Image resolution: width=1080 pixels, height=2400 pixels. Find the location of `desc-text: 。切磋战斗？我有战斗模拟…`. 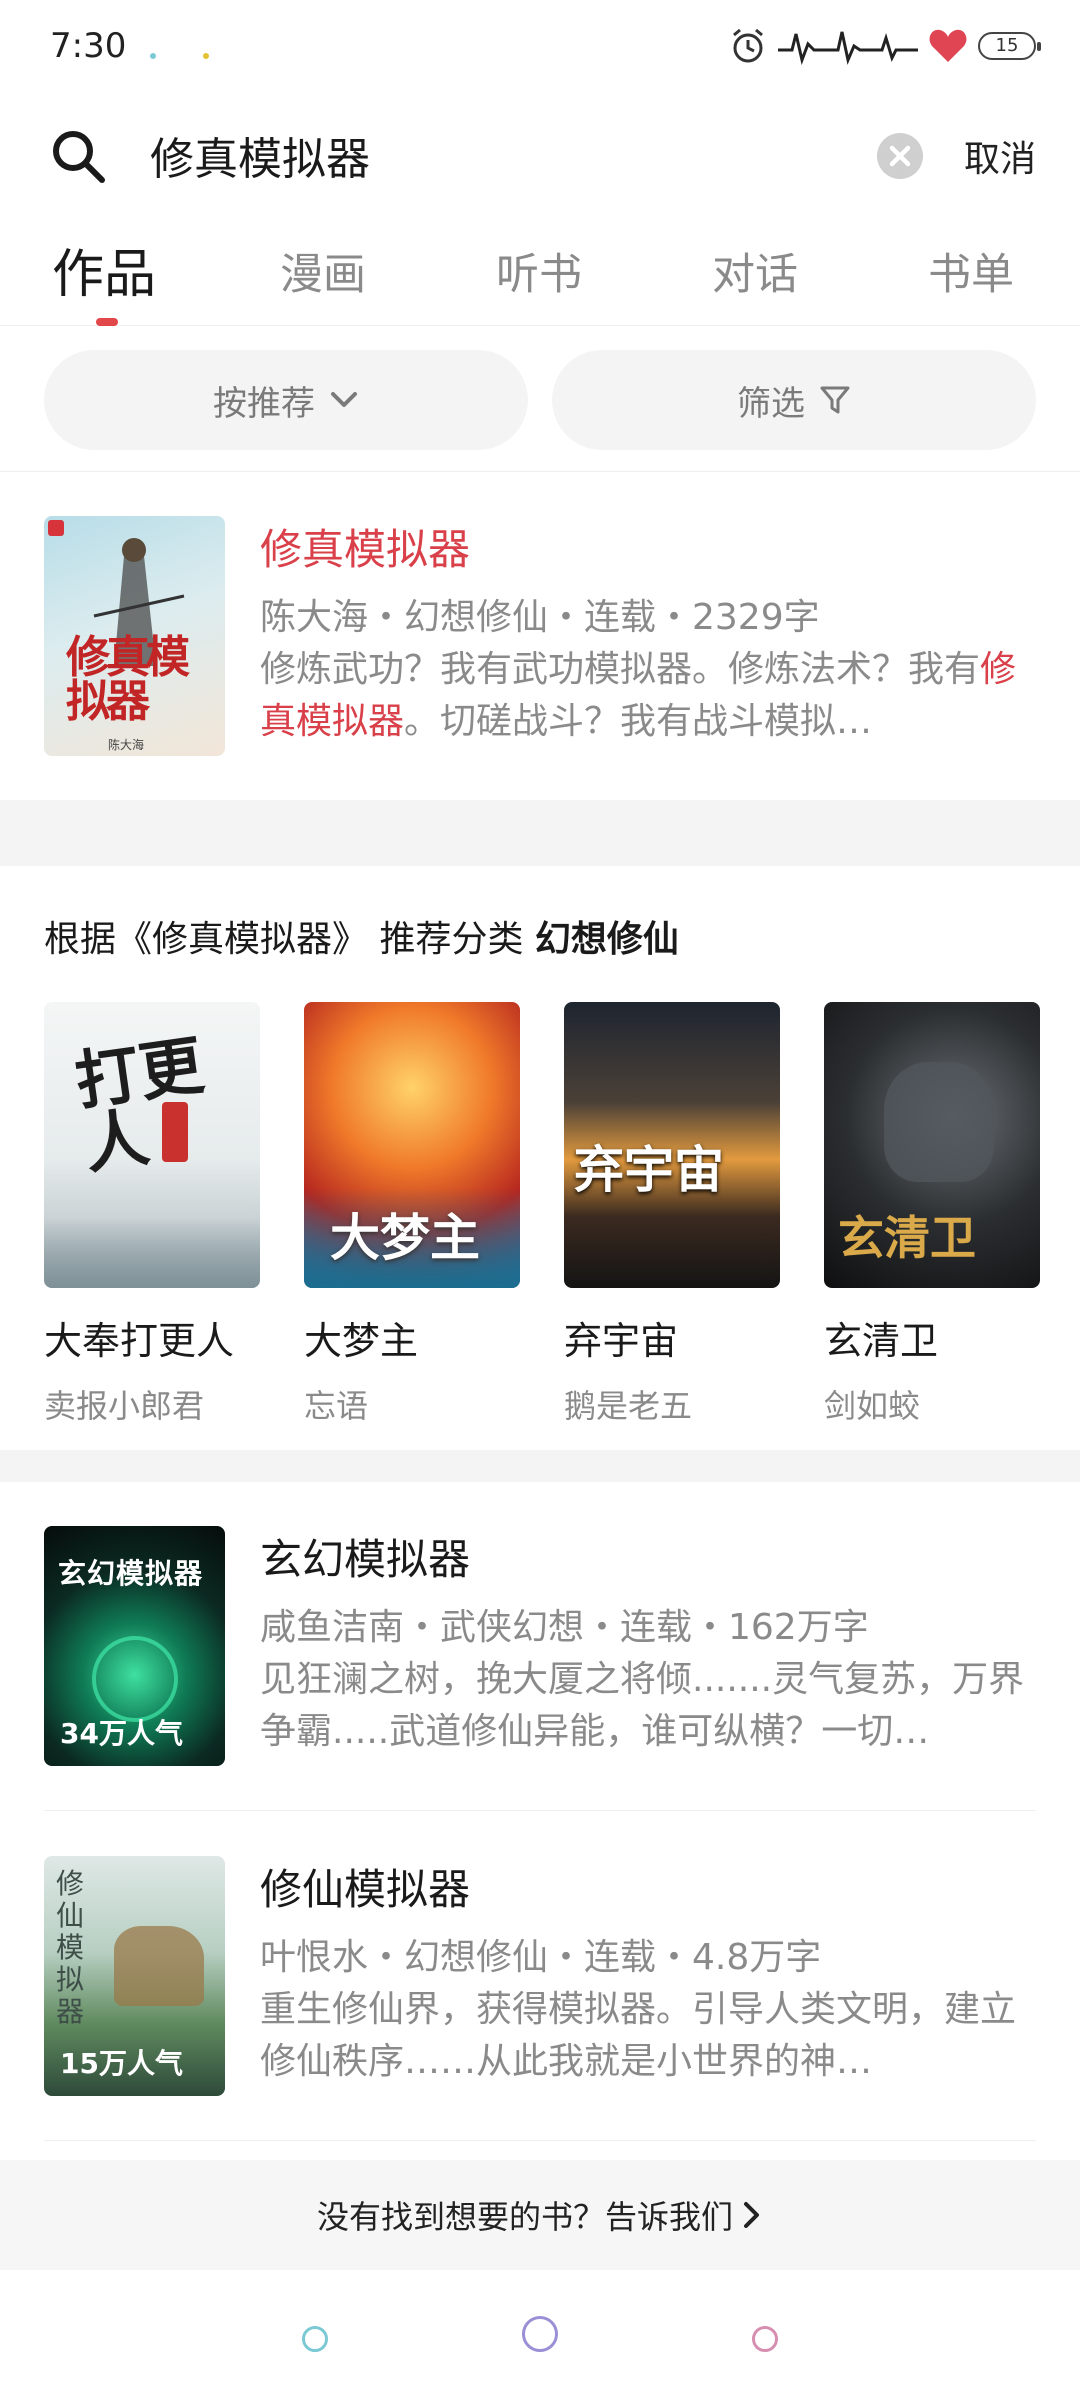

desc-text: 。切磋战斗？我有战斗模拟… is located at coordinates (638, 721).